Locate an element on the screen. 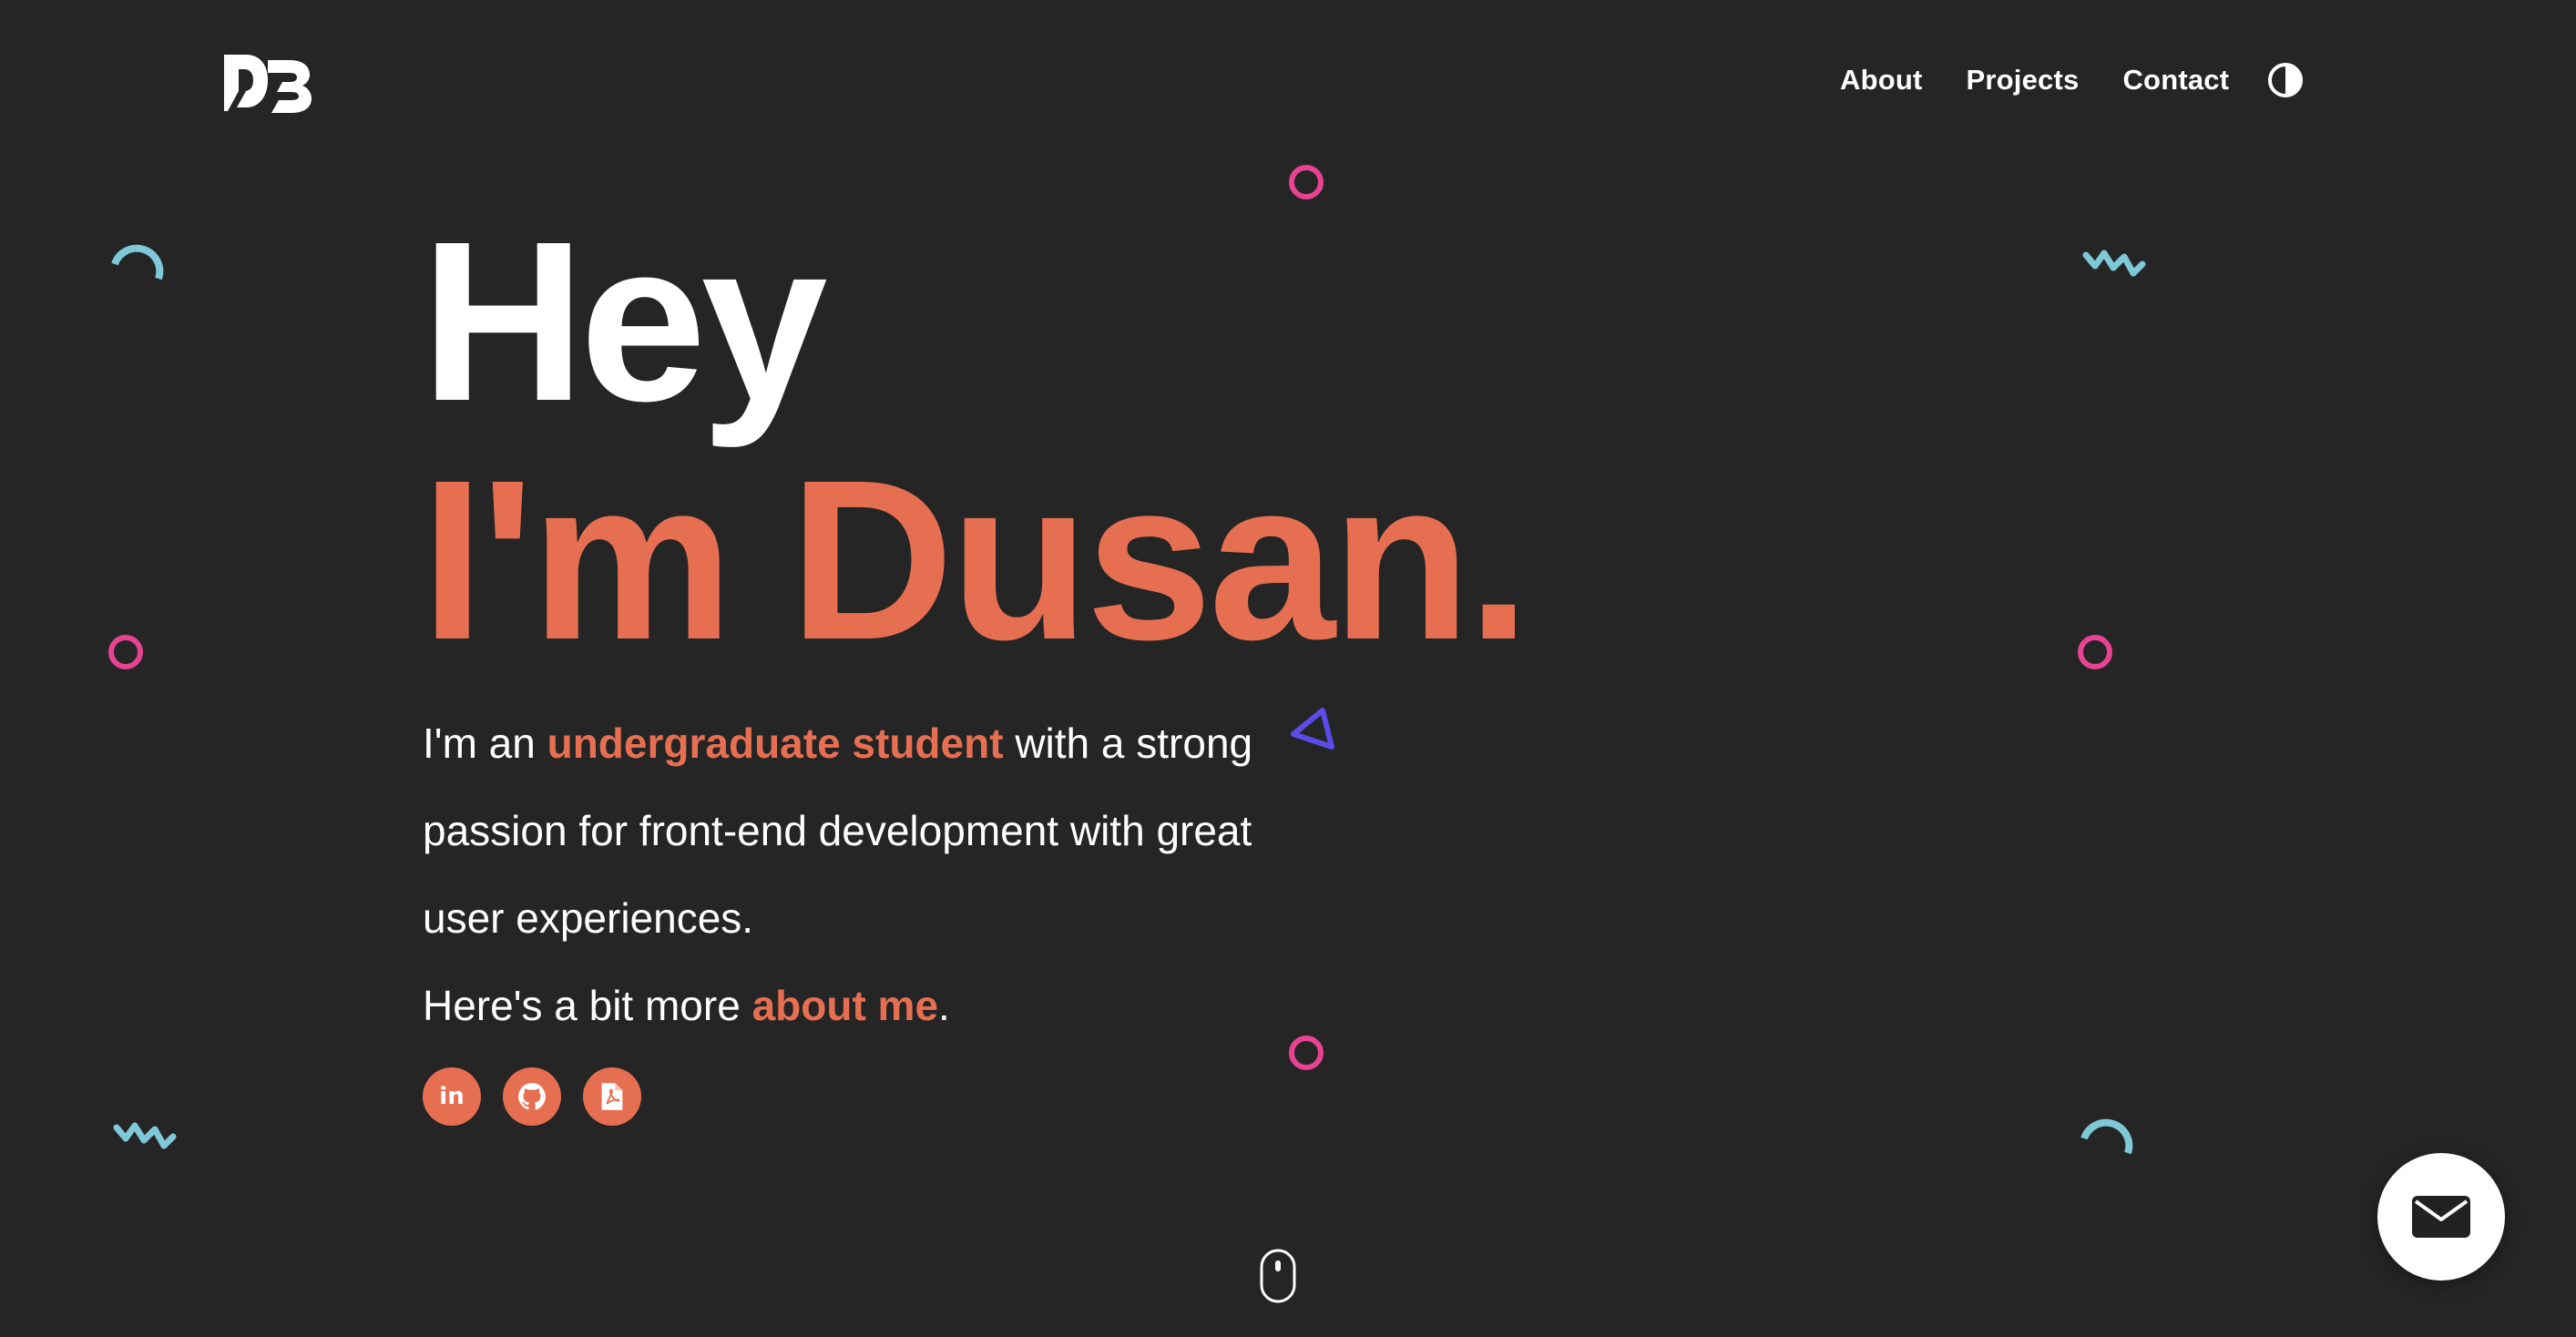 Image resolution: width=2576 pixels, height=1337 pixels. linkedin-button: in is located at coordinates (452, 1096).